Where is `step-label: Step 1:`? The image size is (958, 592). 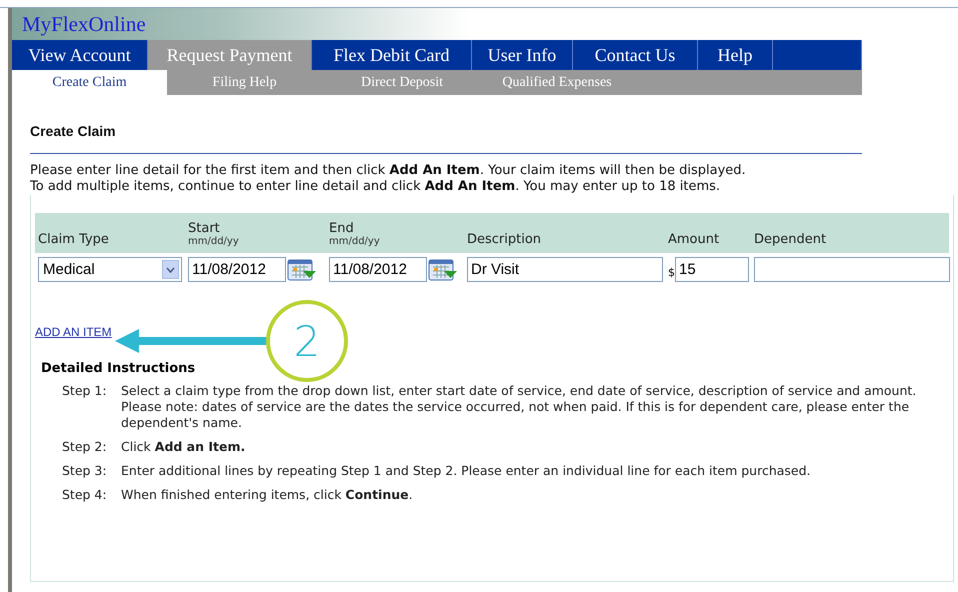 step-label: Step 1: is located at coordinates (85, 391).